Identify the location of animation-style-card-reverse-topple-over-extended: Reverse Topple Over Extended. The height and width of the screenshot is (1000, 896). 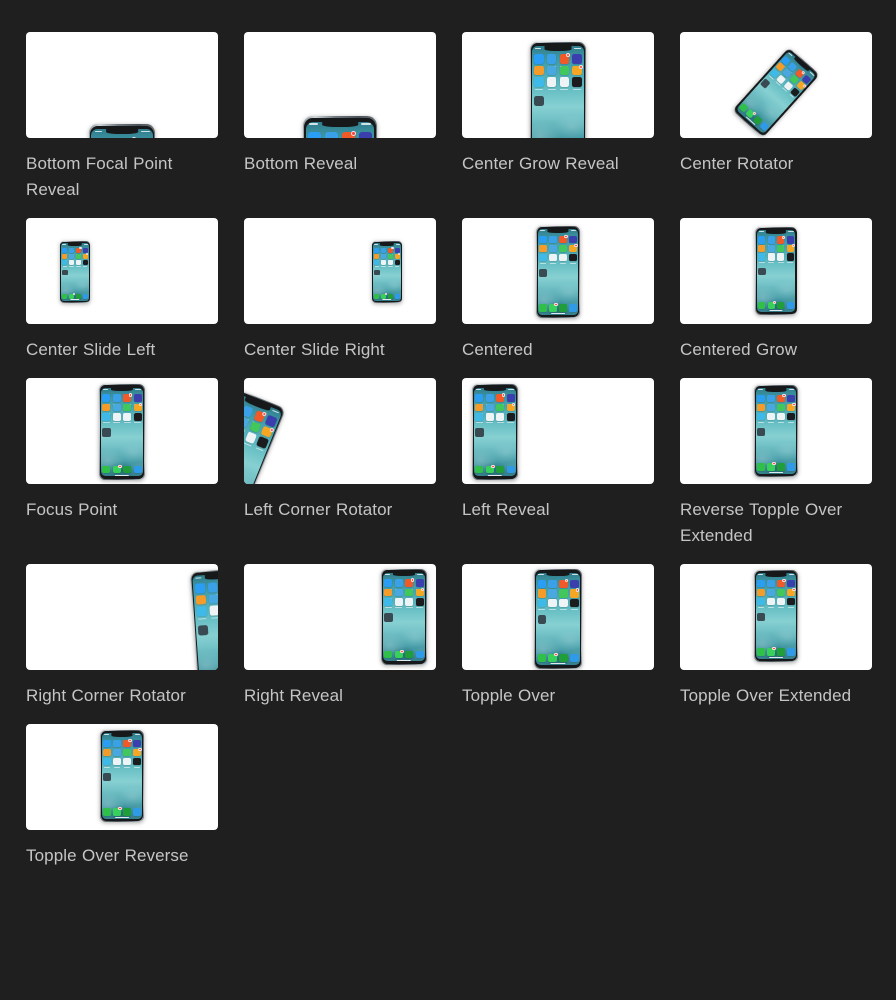
(776, 471).